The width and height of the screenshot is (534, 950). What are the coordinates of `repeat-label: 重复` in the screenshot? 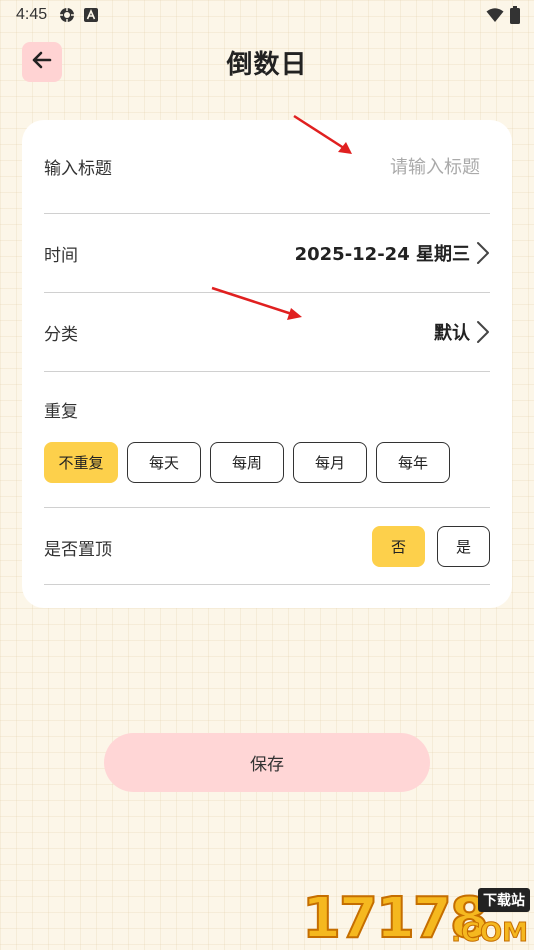 It's located at (61, 411).